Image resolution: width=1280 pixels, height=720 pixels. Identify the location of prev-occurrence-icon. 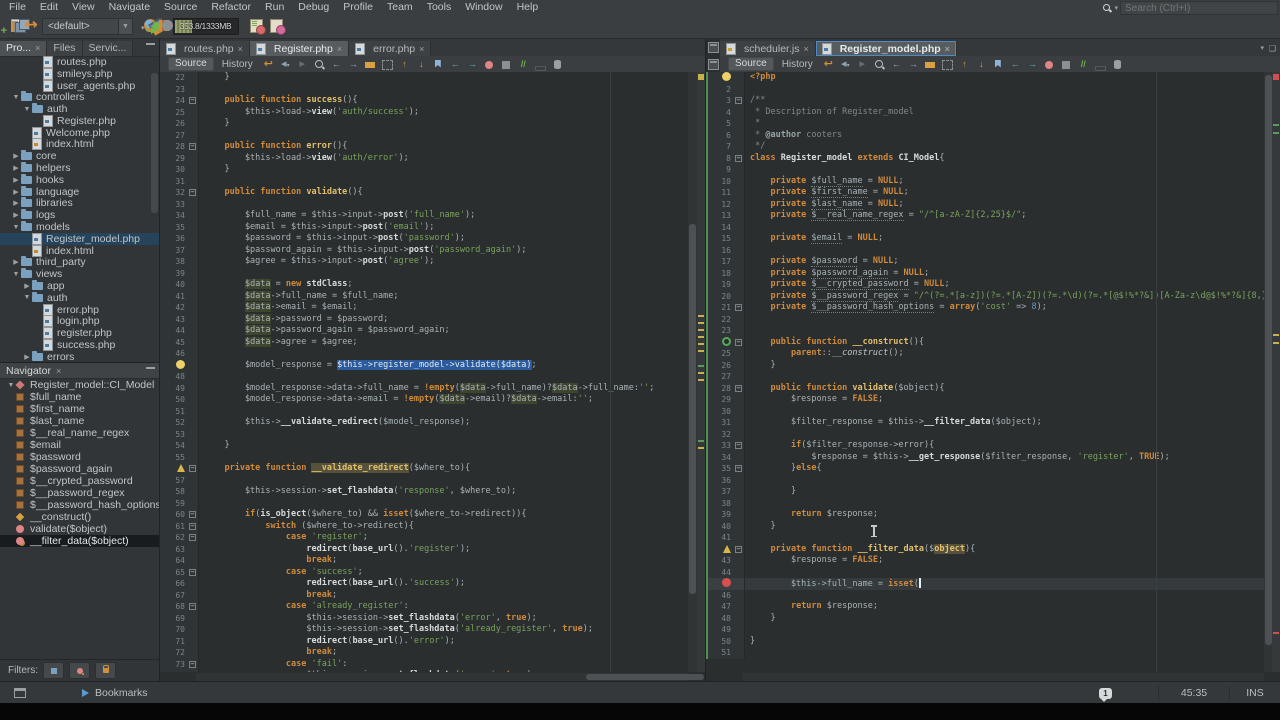
(336, 64).